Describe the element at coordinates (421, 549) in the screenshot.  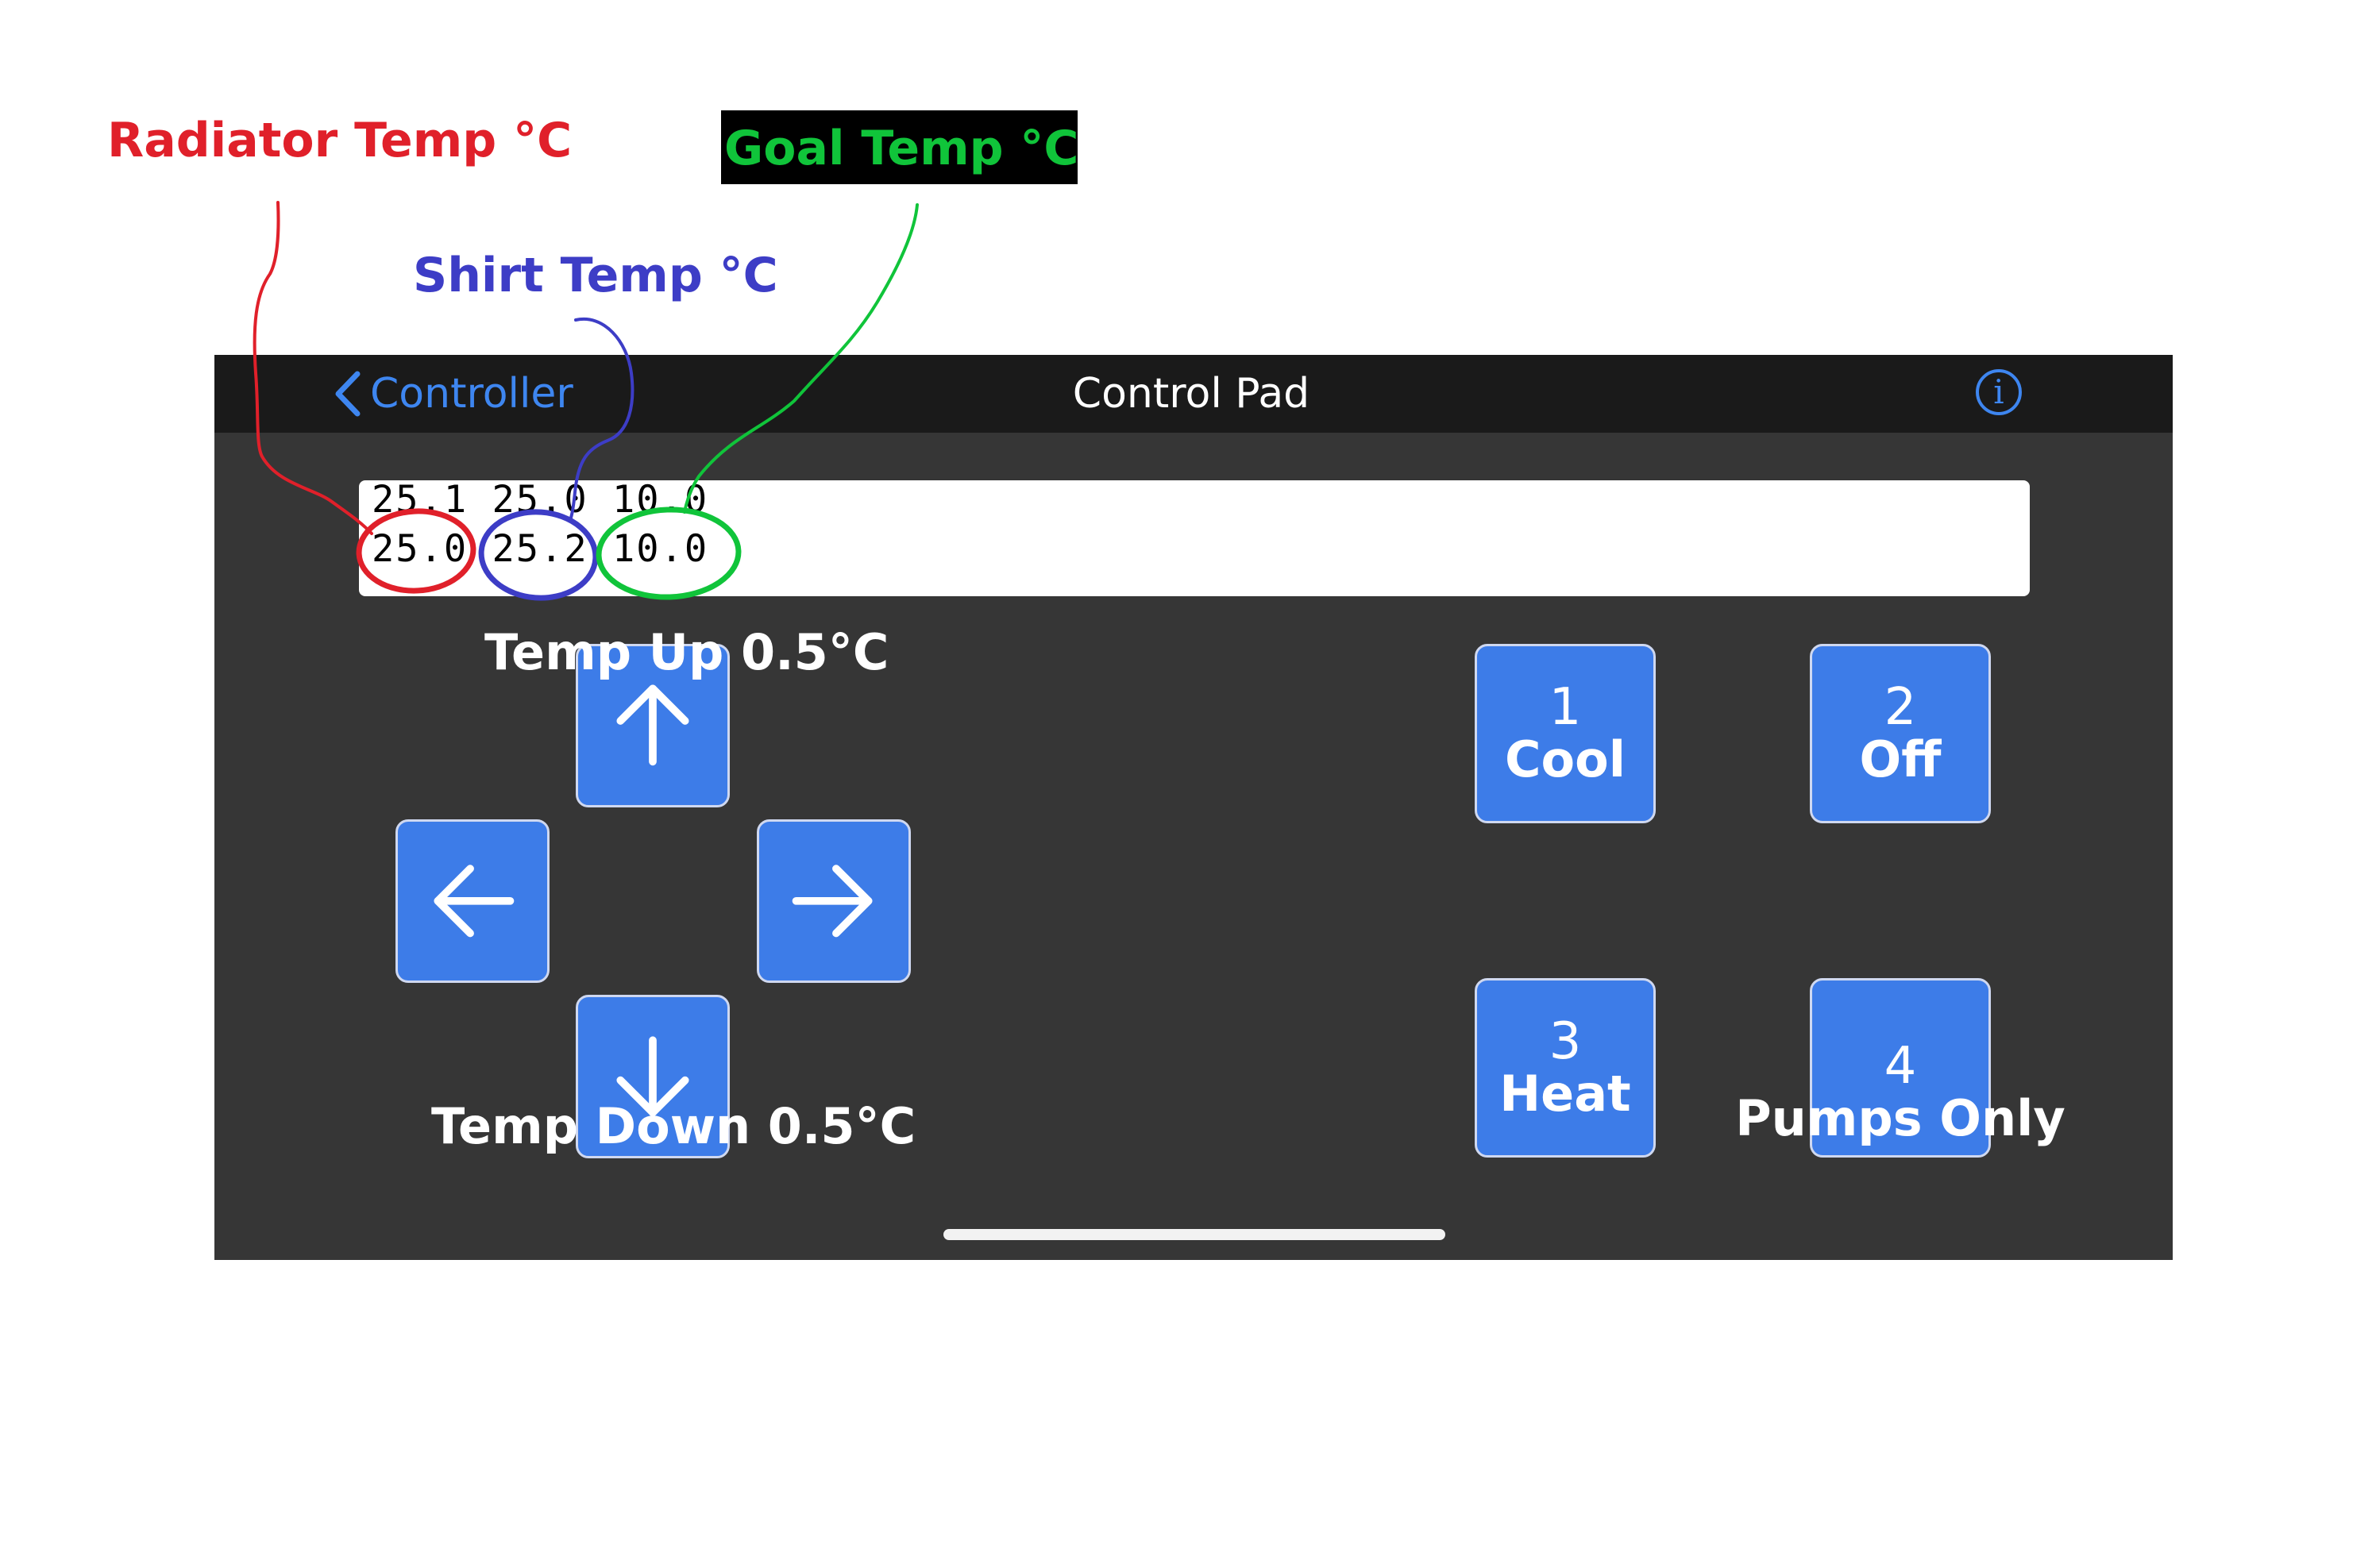
I see `radiator-temp-value: 25.0` at that location.